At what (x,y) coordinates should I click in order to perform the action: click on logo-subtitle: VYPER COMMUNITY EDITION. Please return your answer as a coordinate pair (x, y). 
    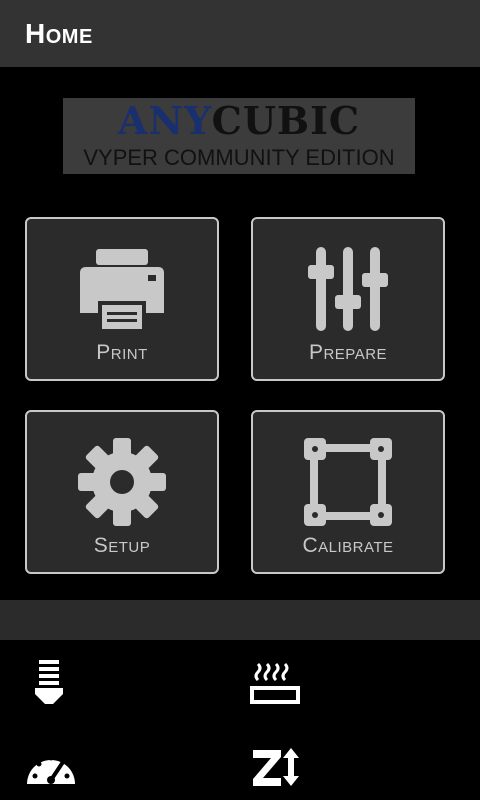
    Looking at the image, I should click on (239, 157).